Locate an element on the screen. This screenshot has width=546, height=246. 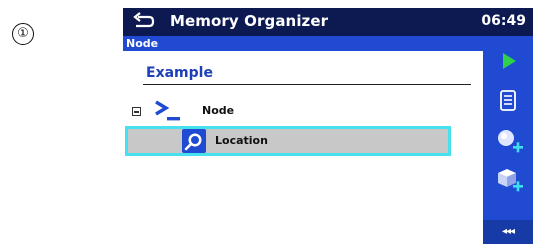
action-sidebar: ◂◂◂ is located at coordinates (508, 140).